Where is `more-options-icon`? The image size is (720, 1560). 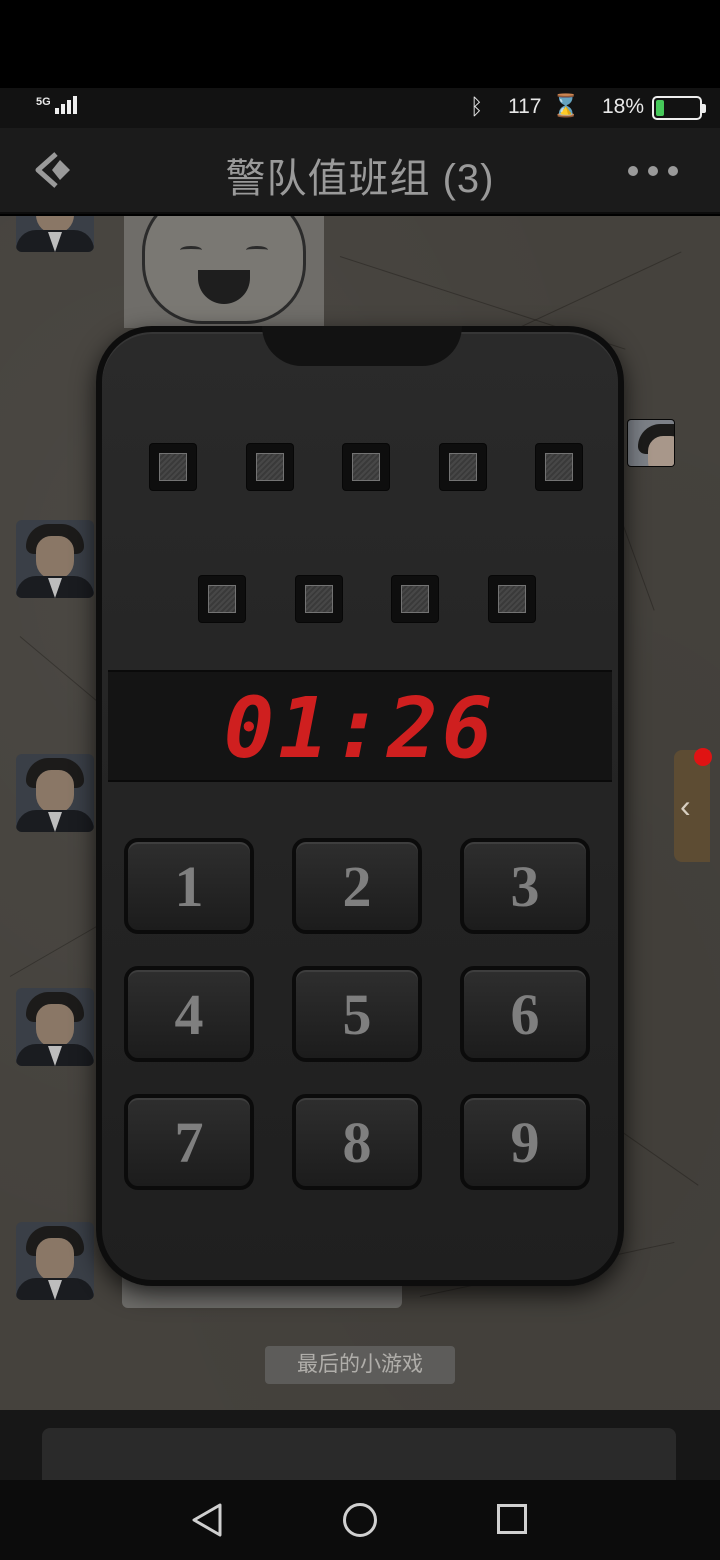 more-options-icon is located at coordinates (653, 171).